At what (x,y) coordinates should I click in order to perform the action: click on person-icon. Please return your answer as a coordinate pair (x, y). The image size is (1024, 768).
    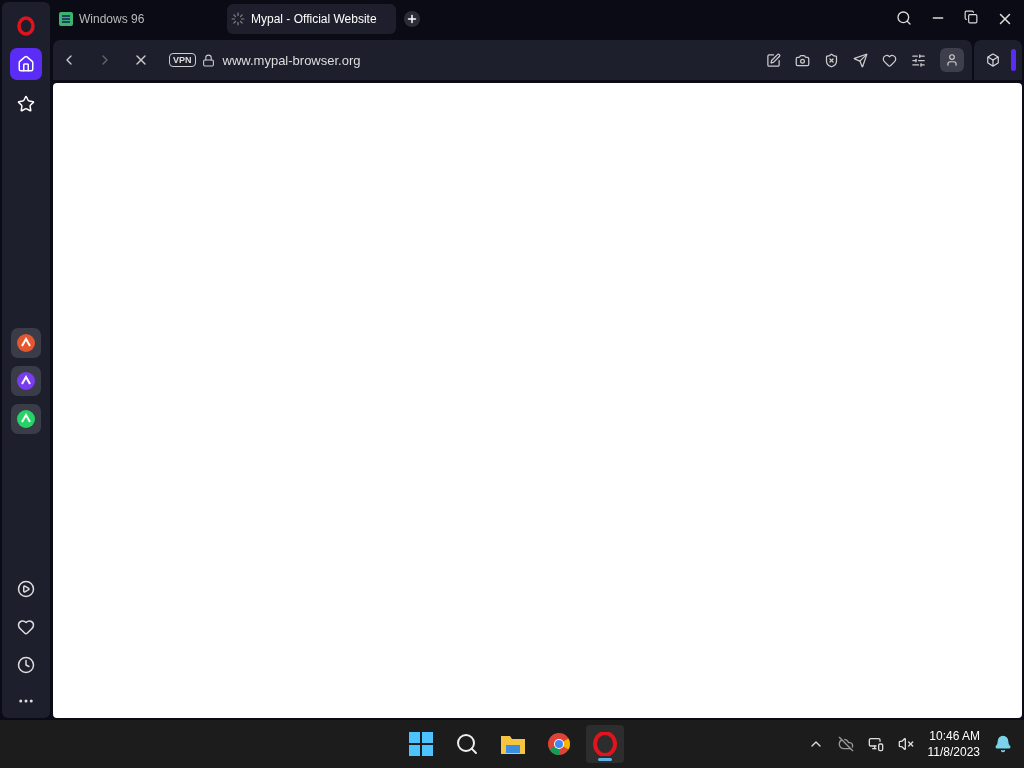
    Looking at the image, I should click on (952, 60).